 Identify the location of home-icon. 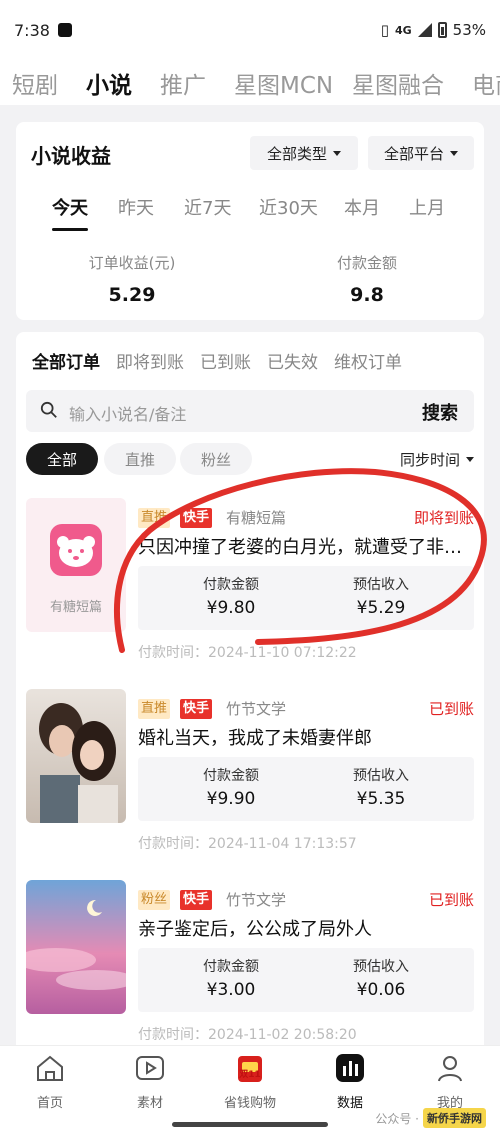
(50, 1068).